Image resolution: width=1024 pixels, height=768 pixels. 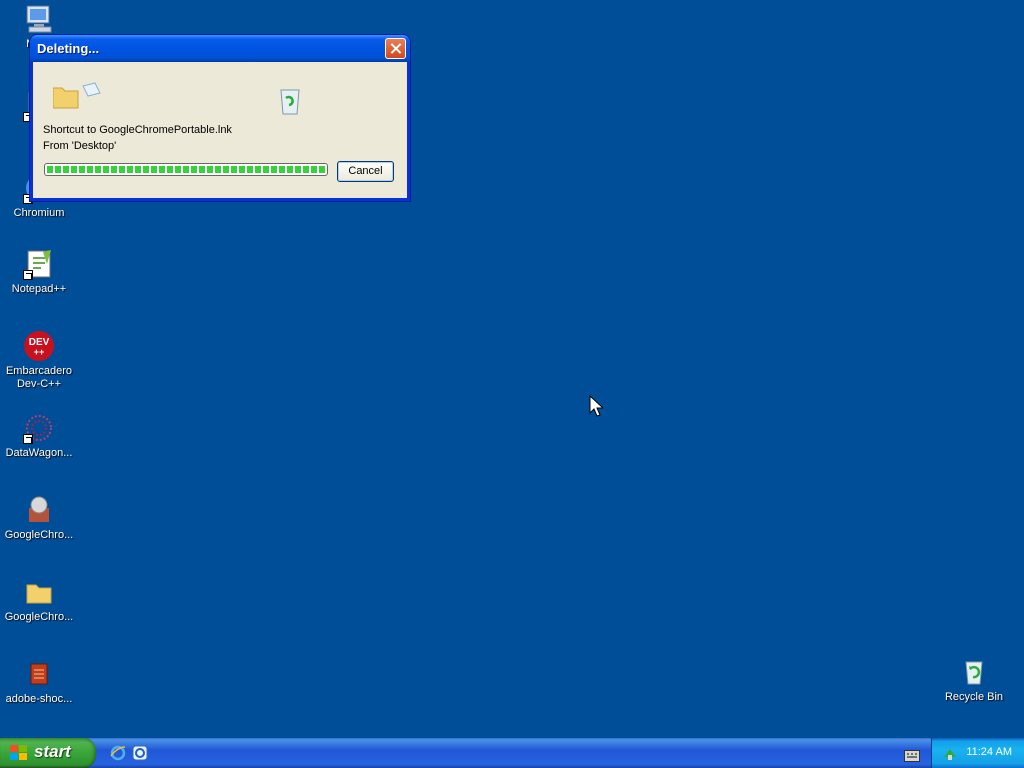 I want to click on start-label: start, so click(x=52, y=751).